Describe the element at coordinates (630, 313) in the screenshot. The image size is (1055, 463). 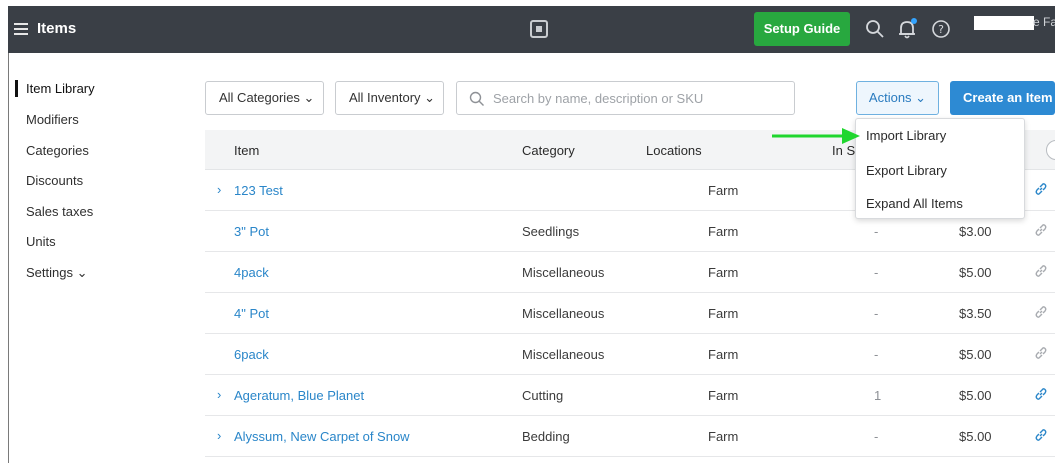
I see `table-row: 4" Pot Miscellaneous Farm - $3.50` at that location.